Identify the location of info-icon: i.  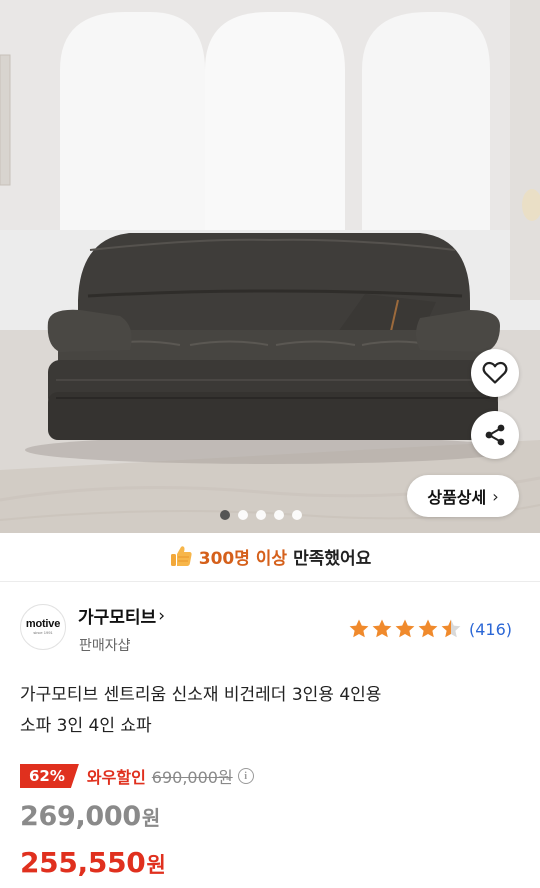
(245, 776).